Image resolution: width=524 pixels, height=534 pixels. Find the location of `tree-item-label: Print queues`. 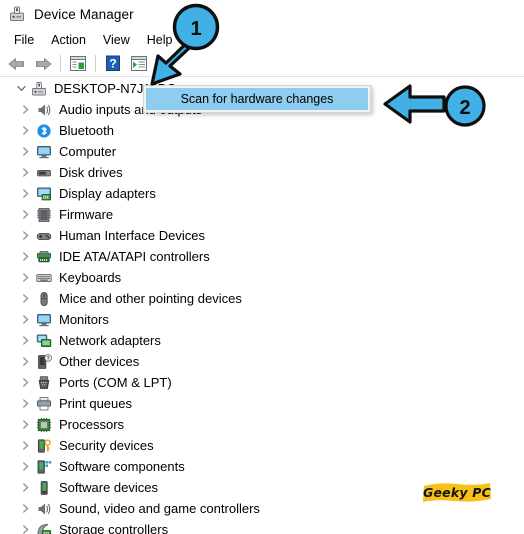

tree-item-label: Print queues is located at coordinates (95, 403).